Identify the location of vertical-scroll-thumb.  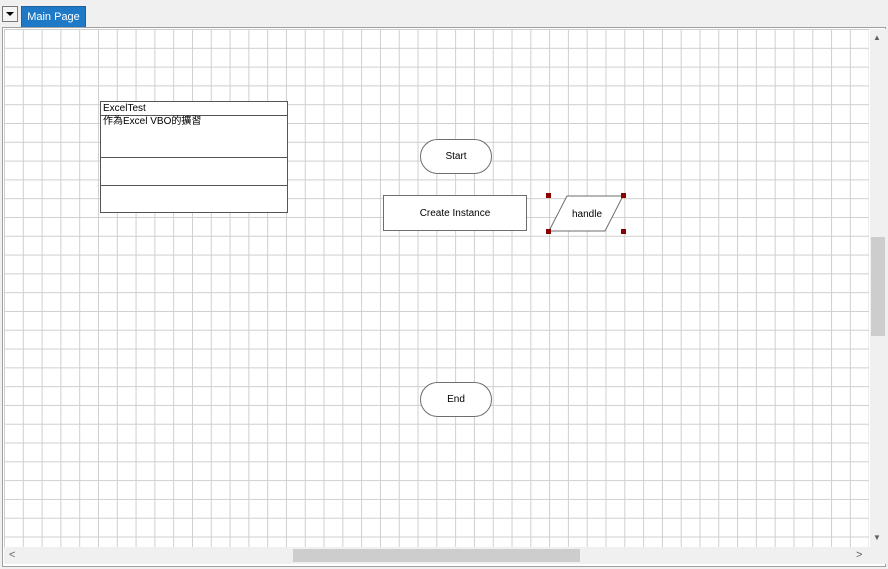
(878, 286).